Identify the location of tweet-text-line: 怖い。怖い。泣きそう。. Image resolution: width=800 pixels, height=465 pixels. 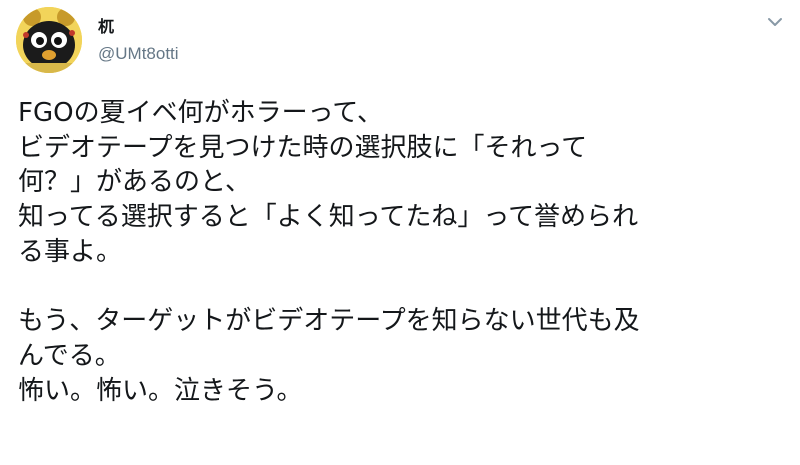
(160, 390).